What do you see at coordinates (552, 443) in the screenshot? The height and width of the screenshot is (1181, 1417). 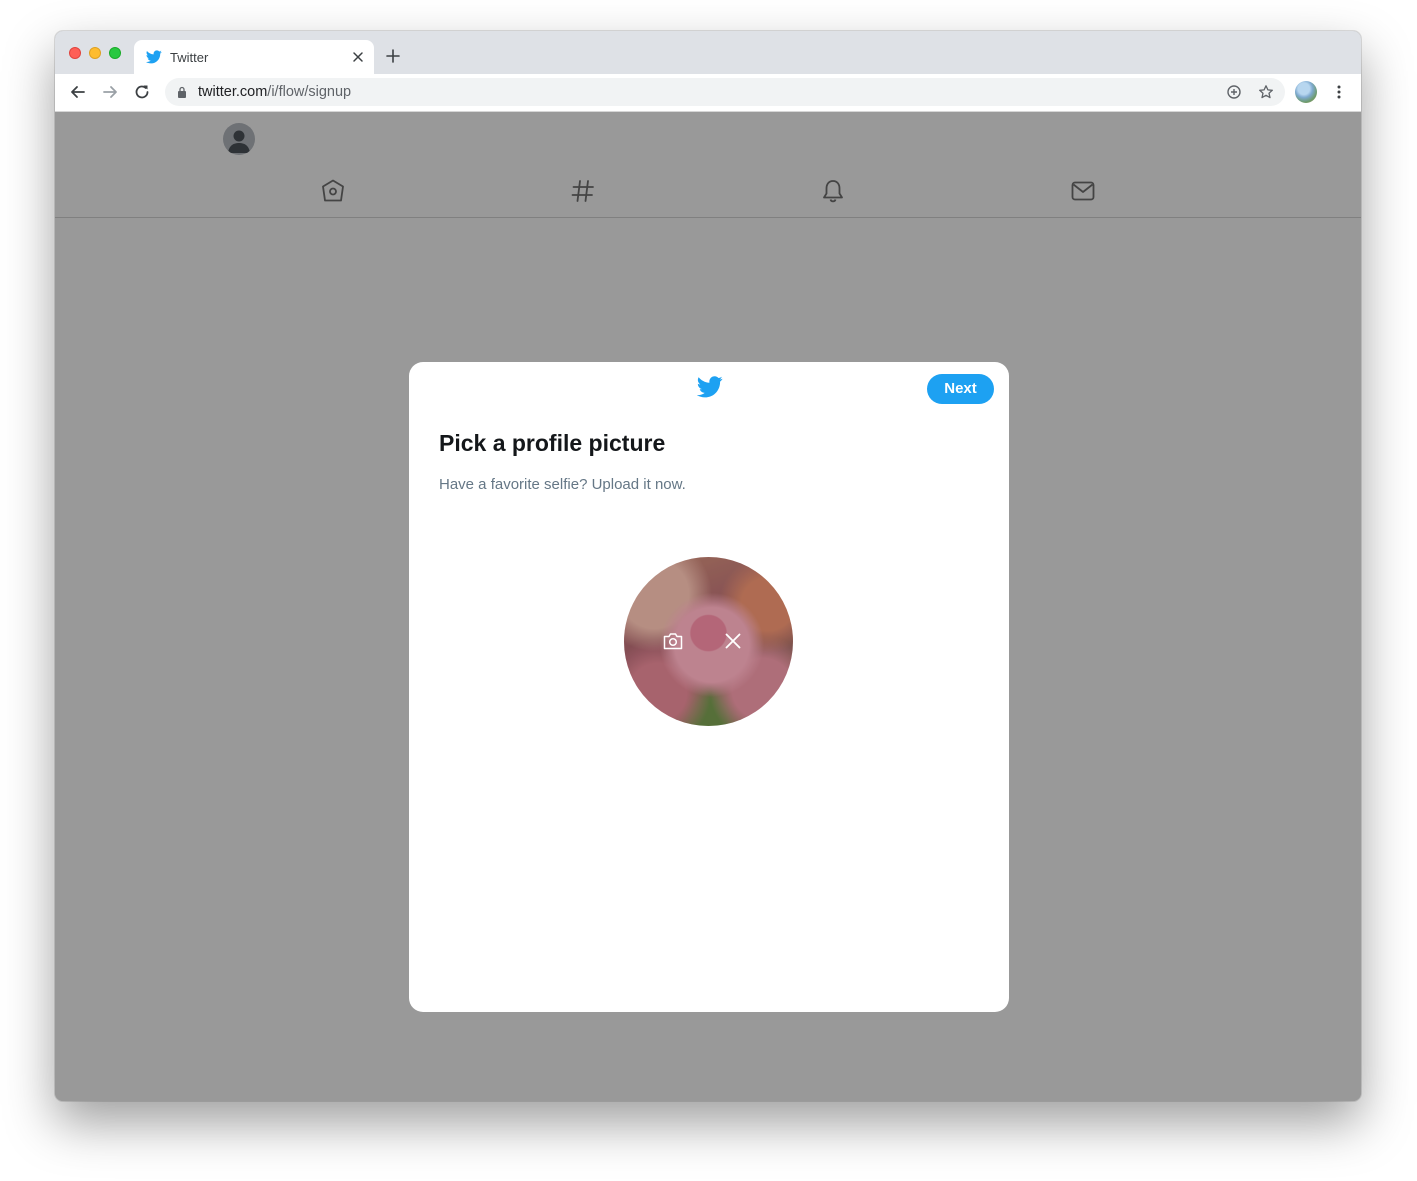 I see `modal-title: Pick a profile picture` at bounding box center [552, 443].